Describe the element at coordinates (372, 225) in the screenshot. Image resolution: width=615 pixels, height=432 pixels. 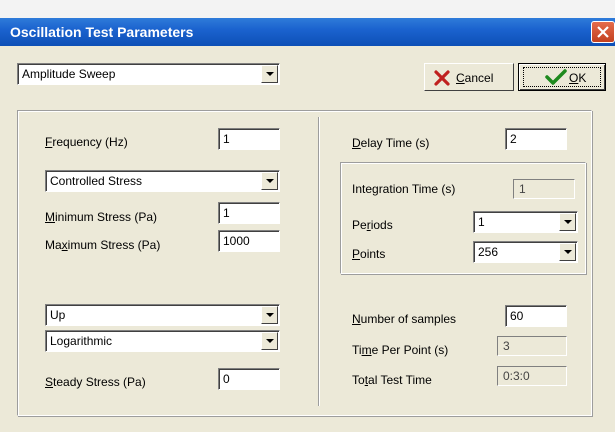
I see `periods-label: Periods` at that location.